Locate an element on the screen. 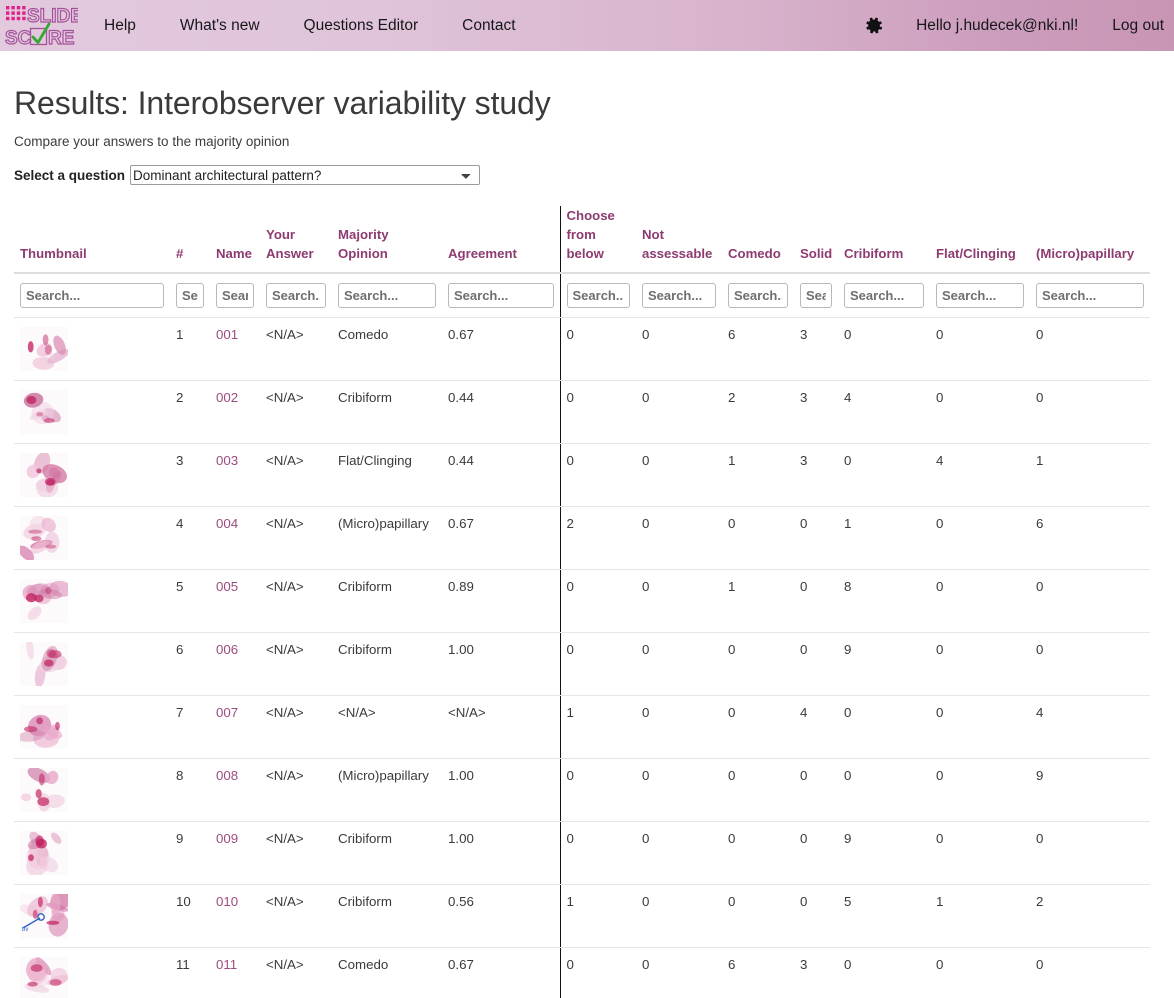 Image resolution: width=1174 pixels, height=998 pixels. table-row: 4 004 <N/A> (Micro)papillary 0.67 2 0 0 0 1 0 6 is located at coordinates (582, 538).